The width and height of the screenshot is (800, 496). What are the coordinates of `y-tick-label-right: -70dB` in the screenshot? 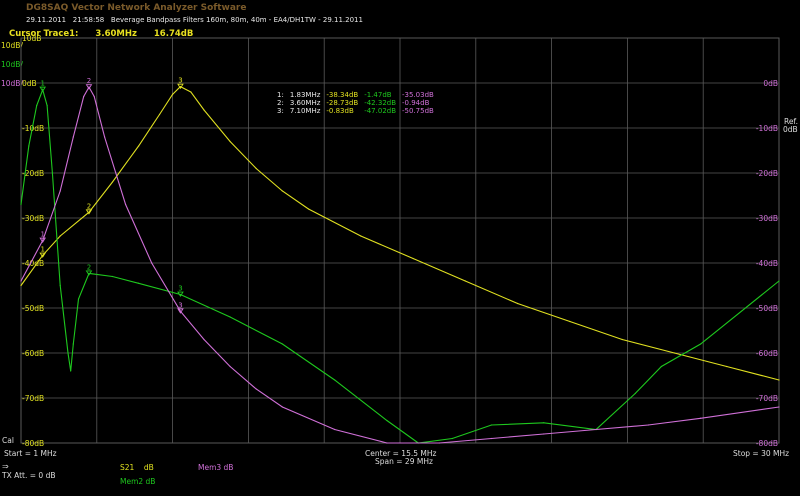 It's located at (767, 398).